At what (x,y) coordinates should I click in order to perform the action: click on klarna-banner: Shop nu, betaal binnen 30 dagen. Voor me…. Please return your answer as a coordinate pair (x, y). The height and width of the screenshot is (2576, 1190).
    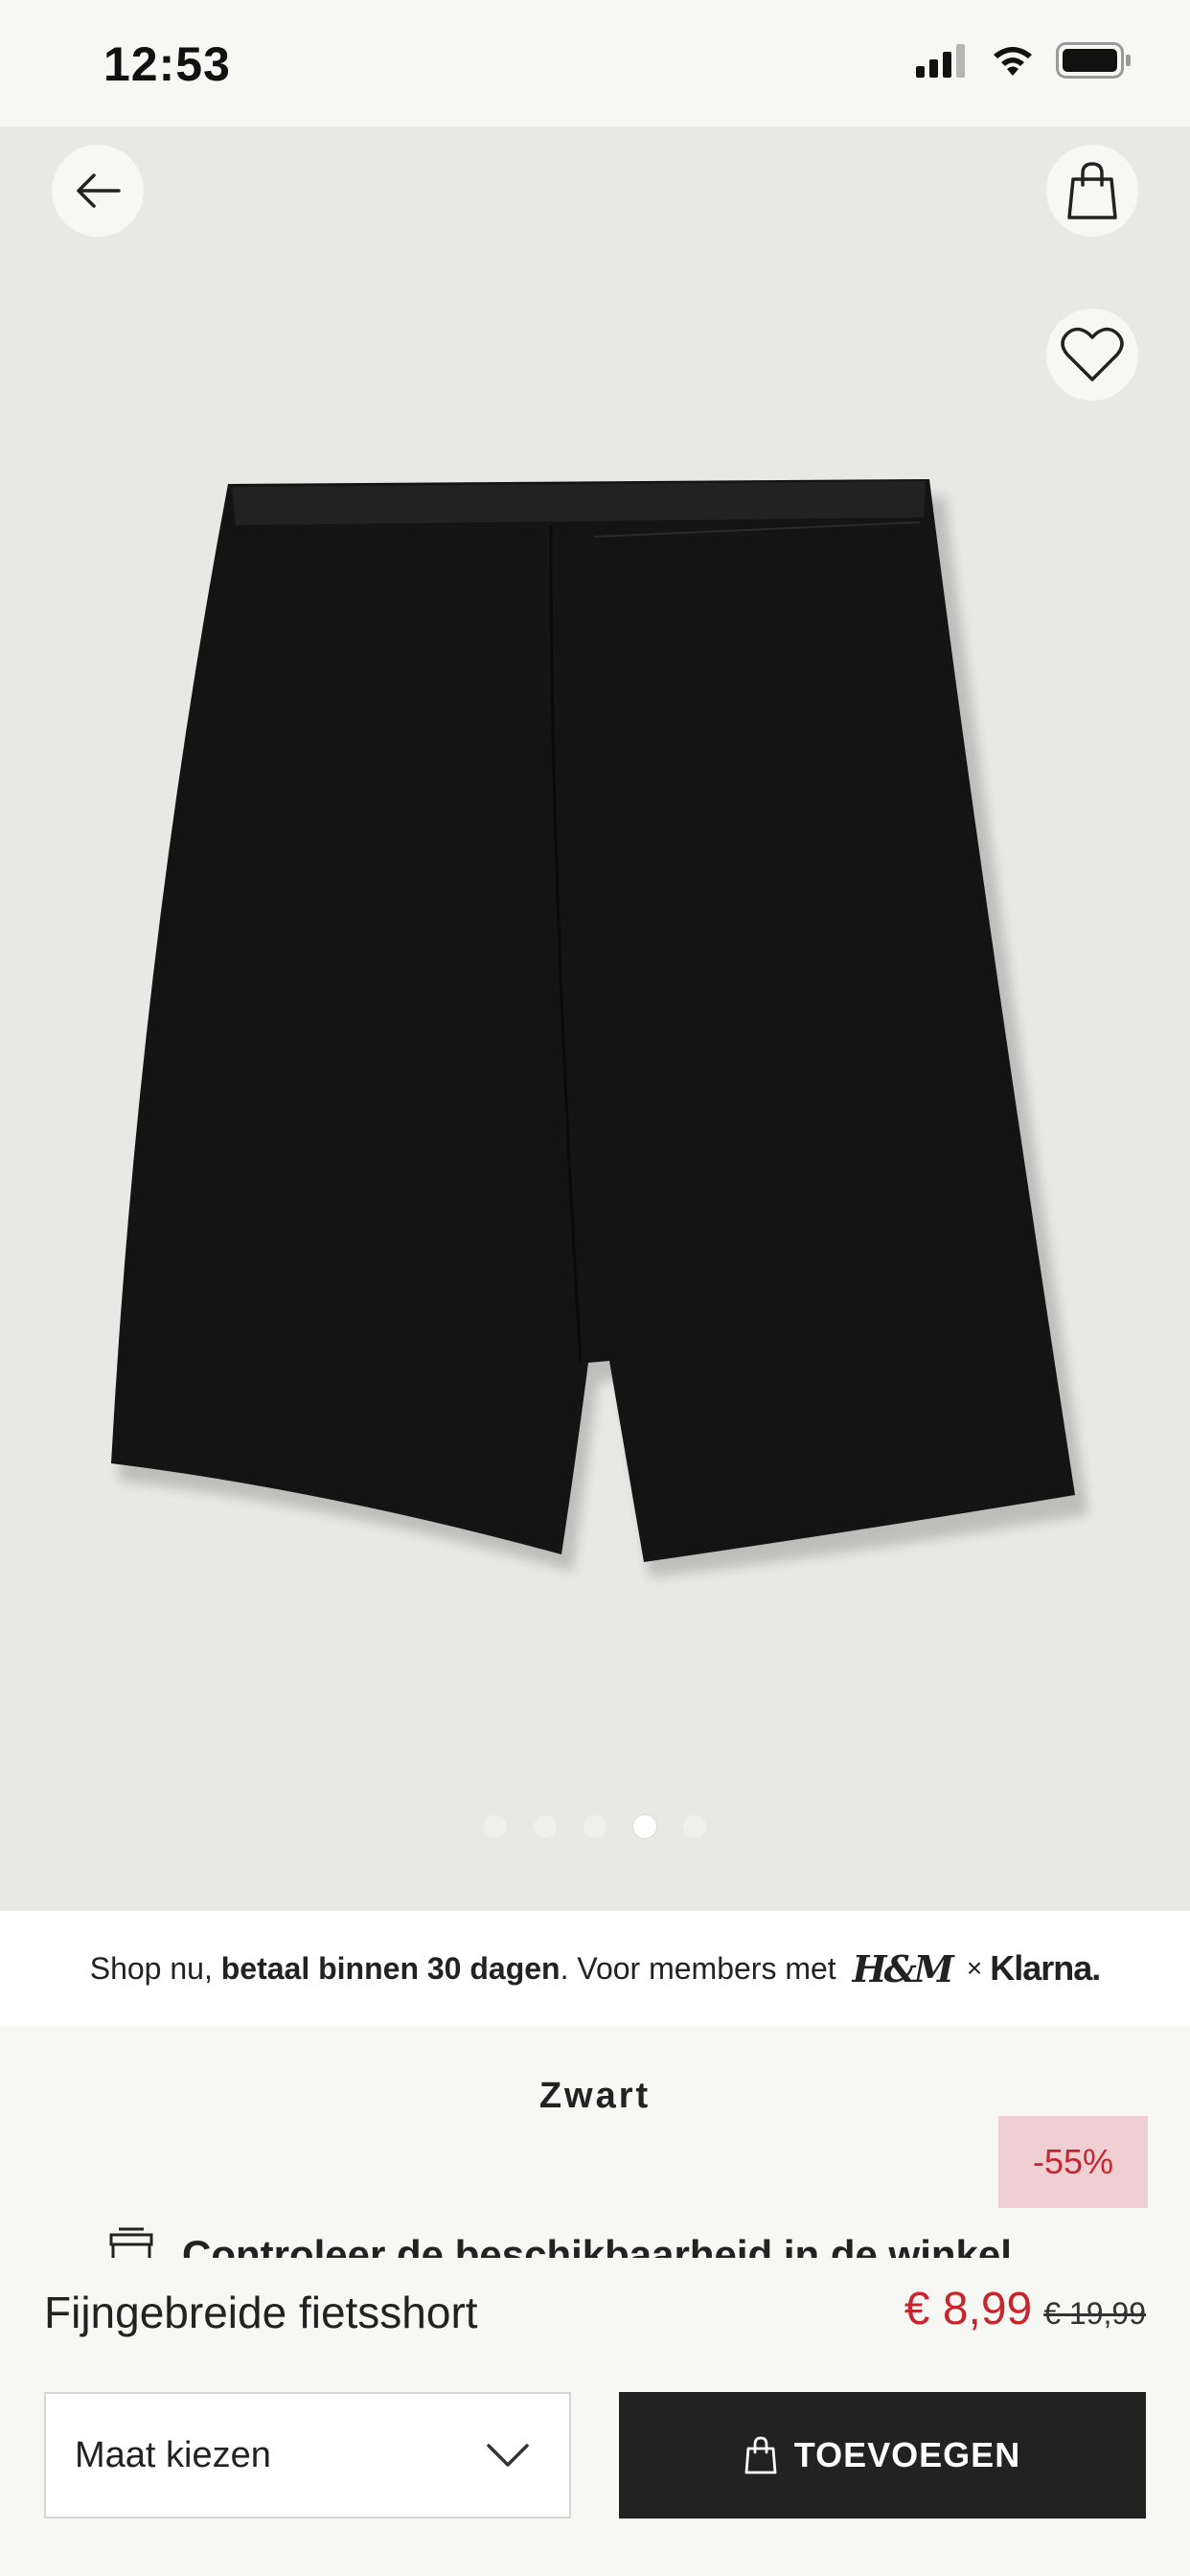
    Looking at the image, I should click on (595, 1968).